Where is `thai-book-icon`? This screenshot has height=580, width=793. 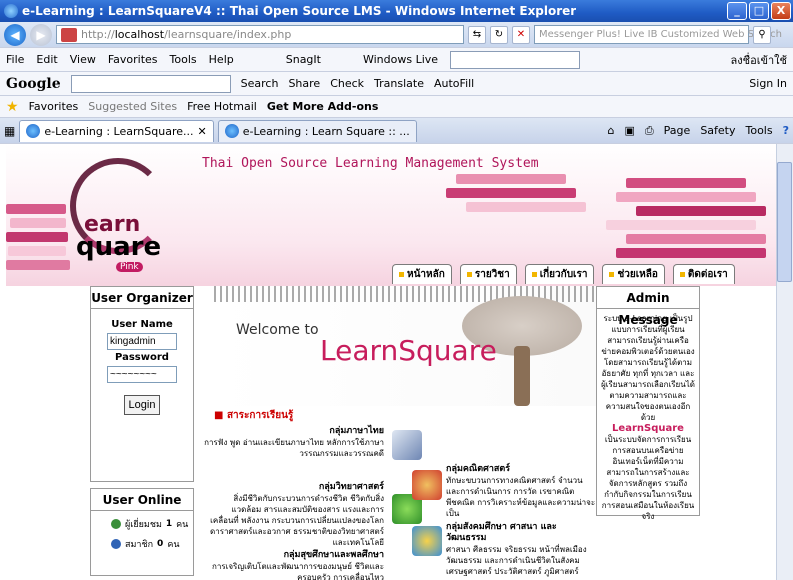
thai-book-icon is located at coordinates (407, 445).